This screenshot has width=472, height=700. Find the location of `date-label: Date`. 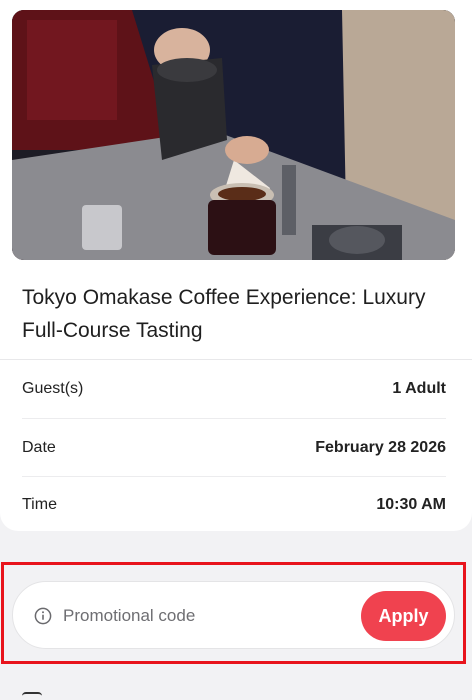

date-label: Date is located at coordinates (39, 447).